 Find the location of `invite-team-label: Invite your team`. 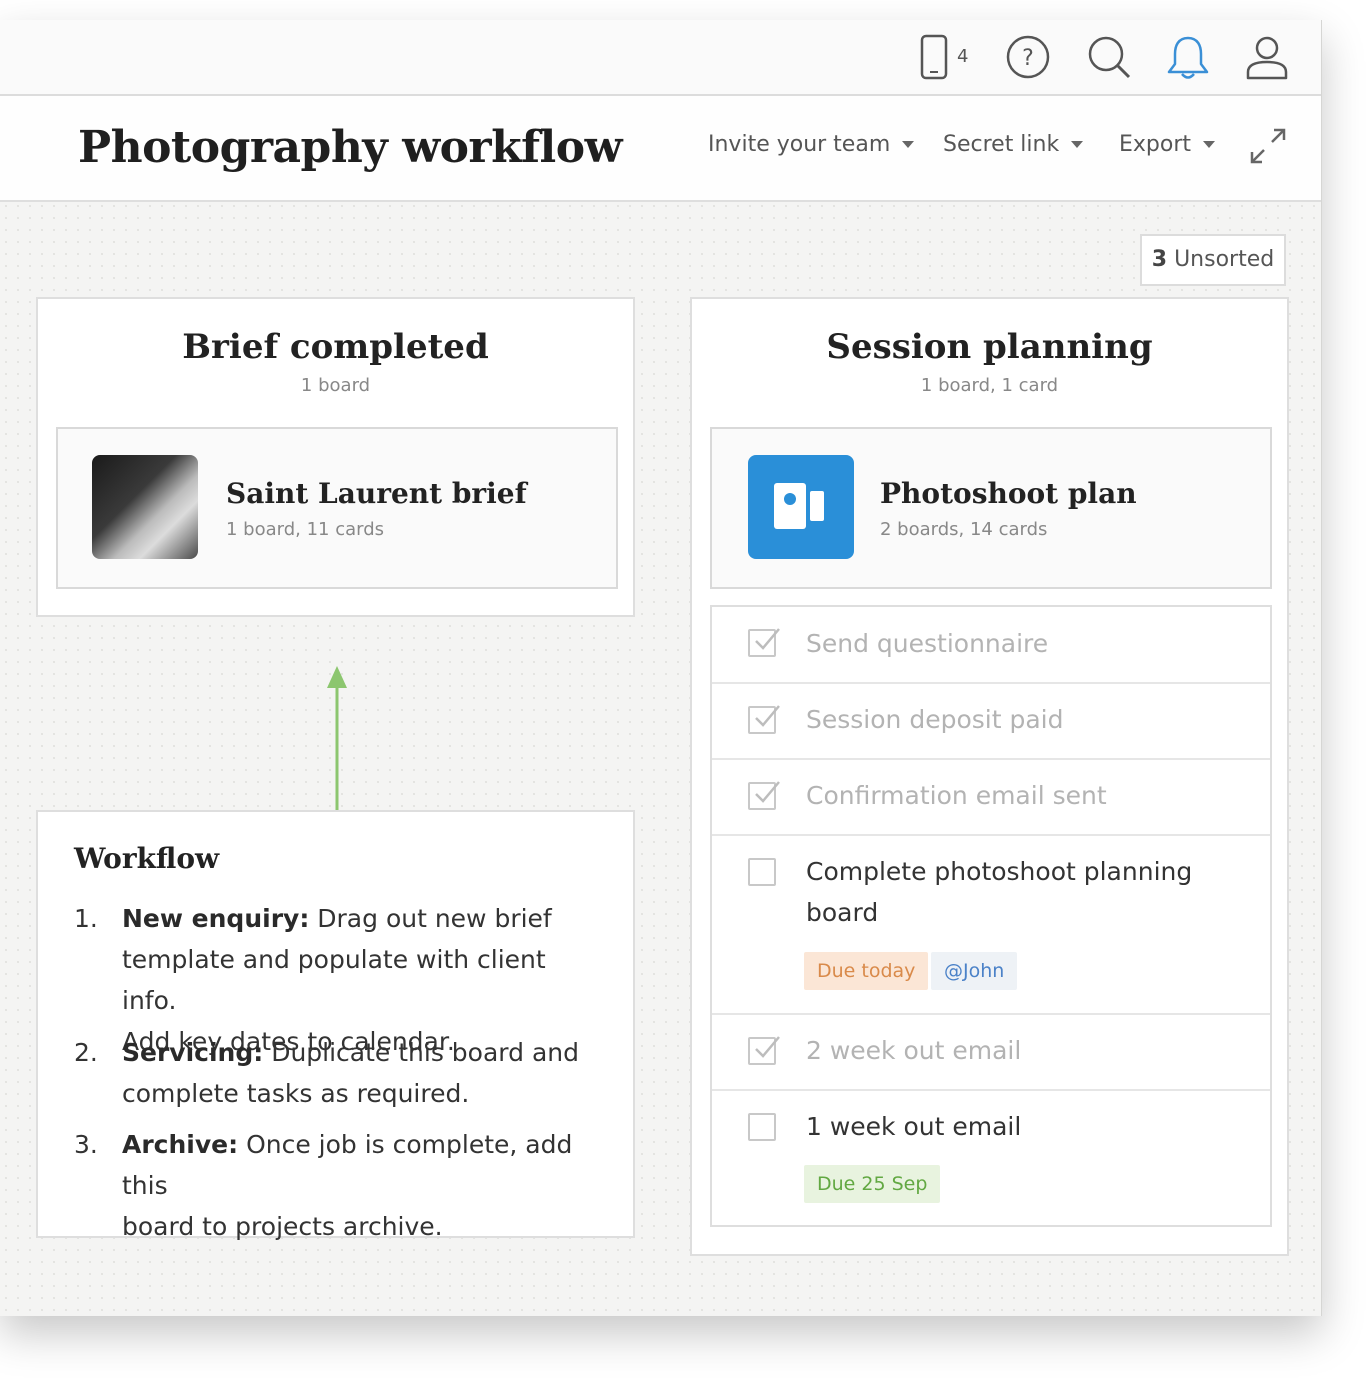

invite-team-label: Invite your team is located at coordinates (799, 144).